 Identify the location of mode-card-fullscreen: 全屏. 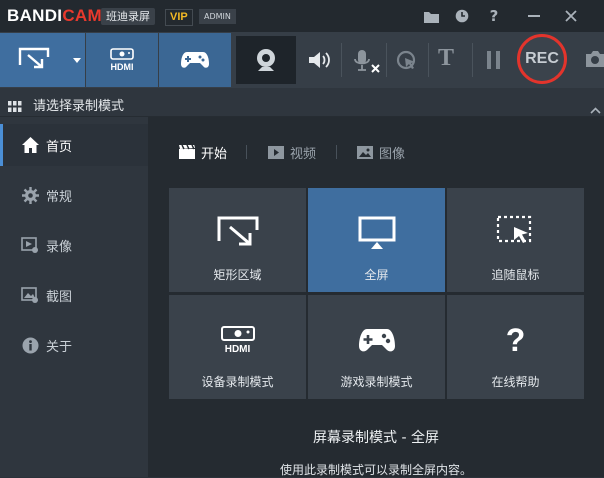
(376, 240).